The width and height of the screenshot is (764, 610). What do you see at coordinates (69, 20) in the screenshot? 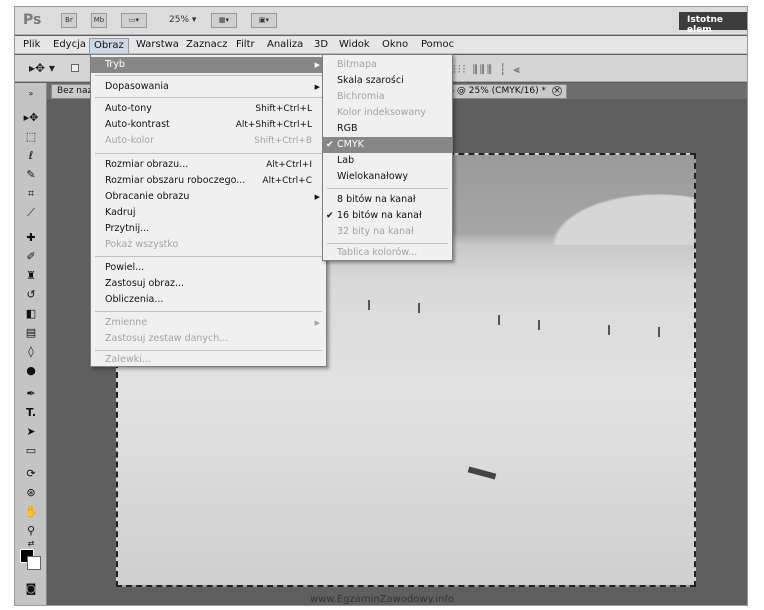
I see `bridge-button: Br` at bounding box center [69, 20].